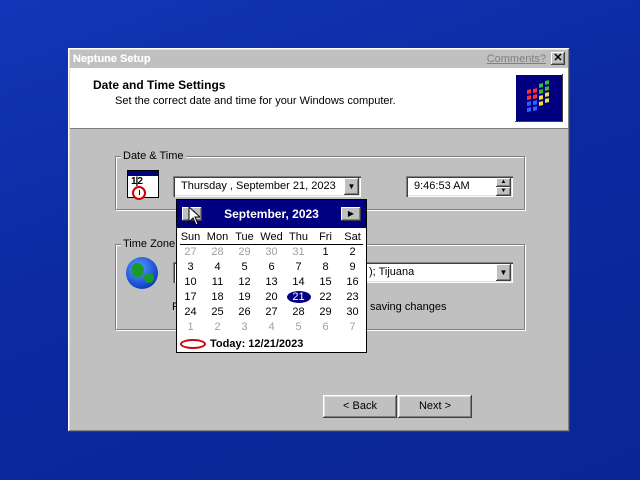 Image resolution: width=640 pixels, height=480 pixels. I want to click on arrow-right-icon: ▶, so click(351, 213).